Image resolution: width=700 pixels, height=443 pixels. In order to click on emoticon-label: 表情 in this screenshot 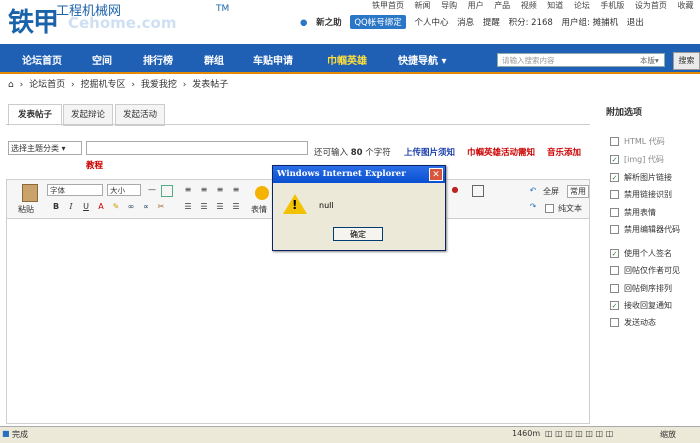, I will do `click(259, 209)`.